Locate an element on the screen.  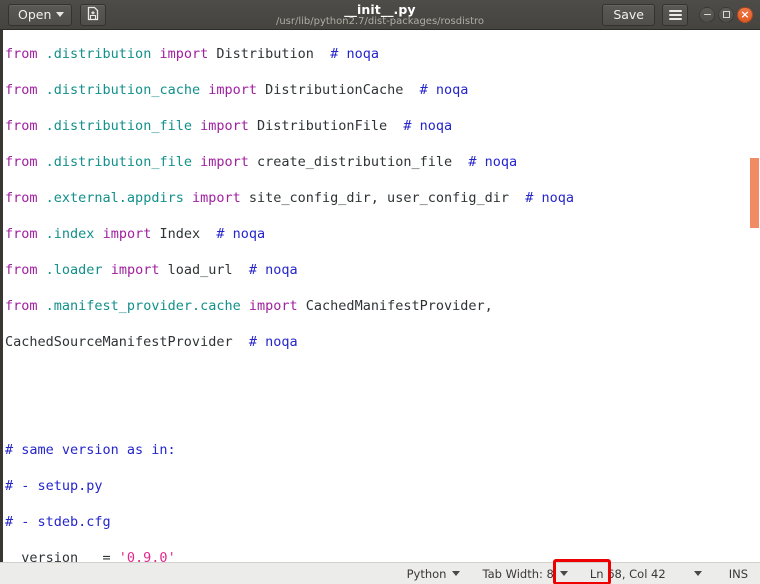
tab-width-label: Tab Width: 8 is located at coordinates (518, 573).